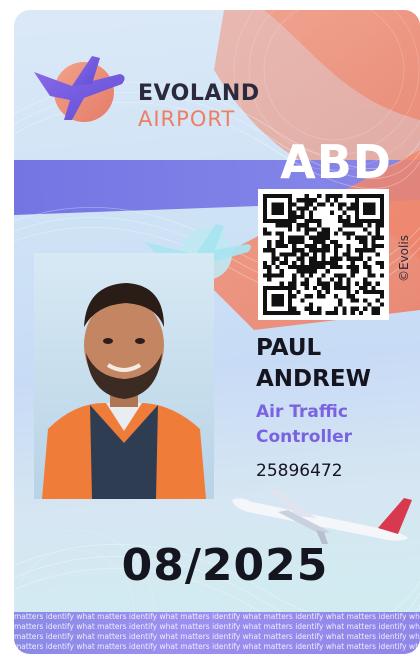 The width and height of the screenshot is (420, 659). I want to click on badge-code: ABD, so click(336, 162).